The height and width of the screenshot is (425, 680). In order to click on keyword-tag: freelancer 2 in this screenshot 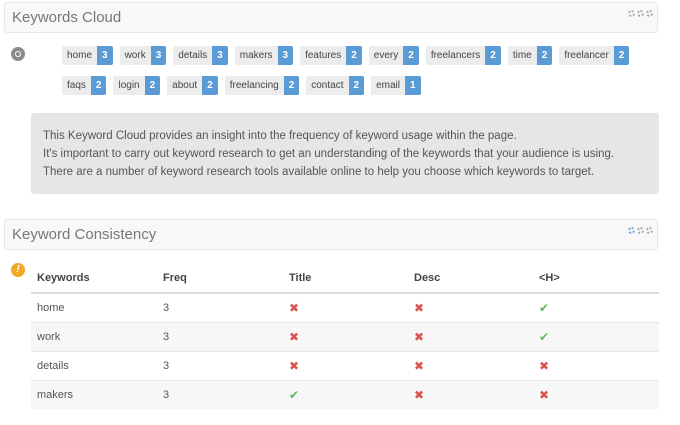, I will do `click(594, 55)`.